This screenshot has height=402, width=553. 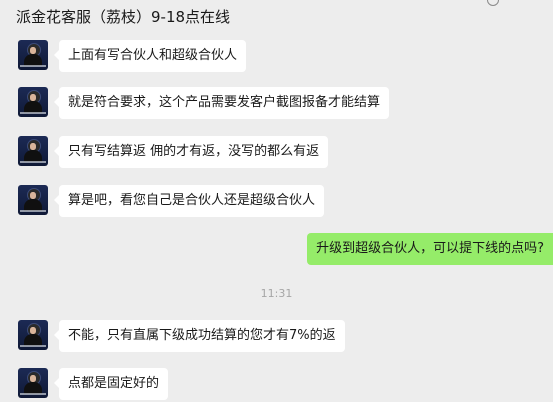 What do you see at coordinates (111, 384) in the screenshot?
I see `message-bubble-incoming: 点都是固定好的` at bounding box center [111, 384].